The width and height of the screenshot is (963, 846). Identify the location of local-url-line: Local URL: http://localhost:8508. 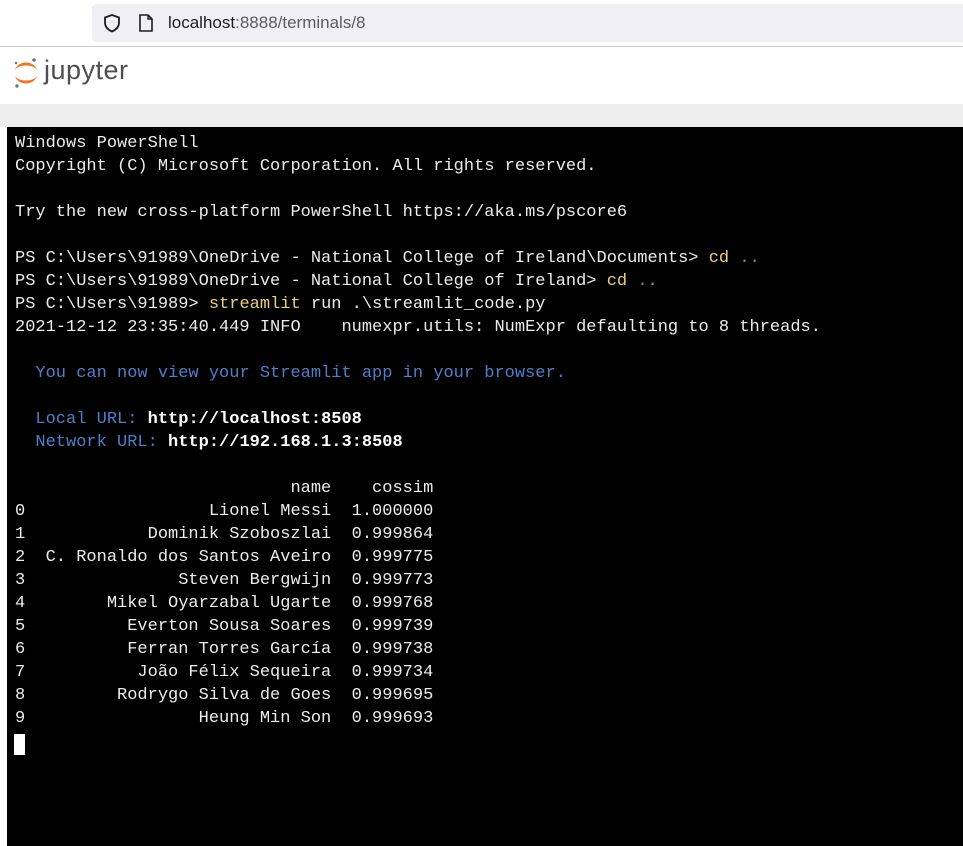
(188, 419).